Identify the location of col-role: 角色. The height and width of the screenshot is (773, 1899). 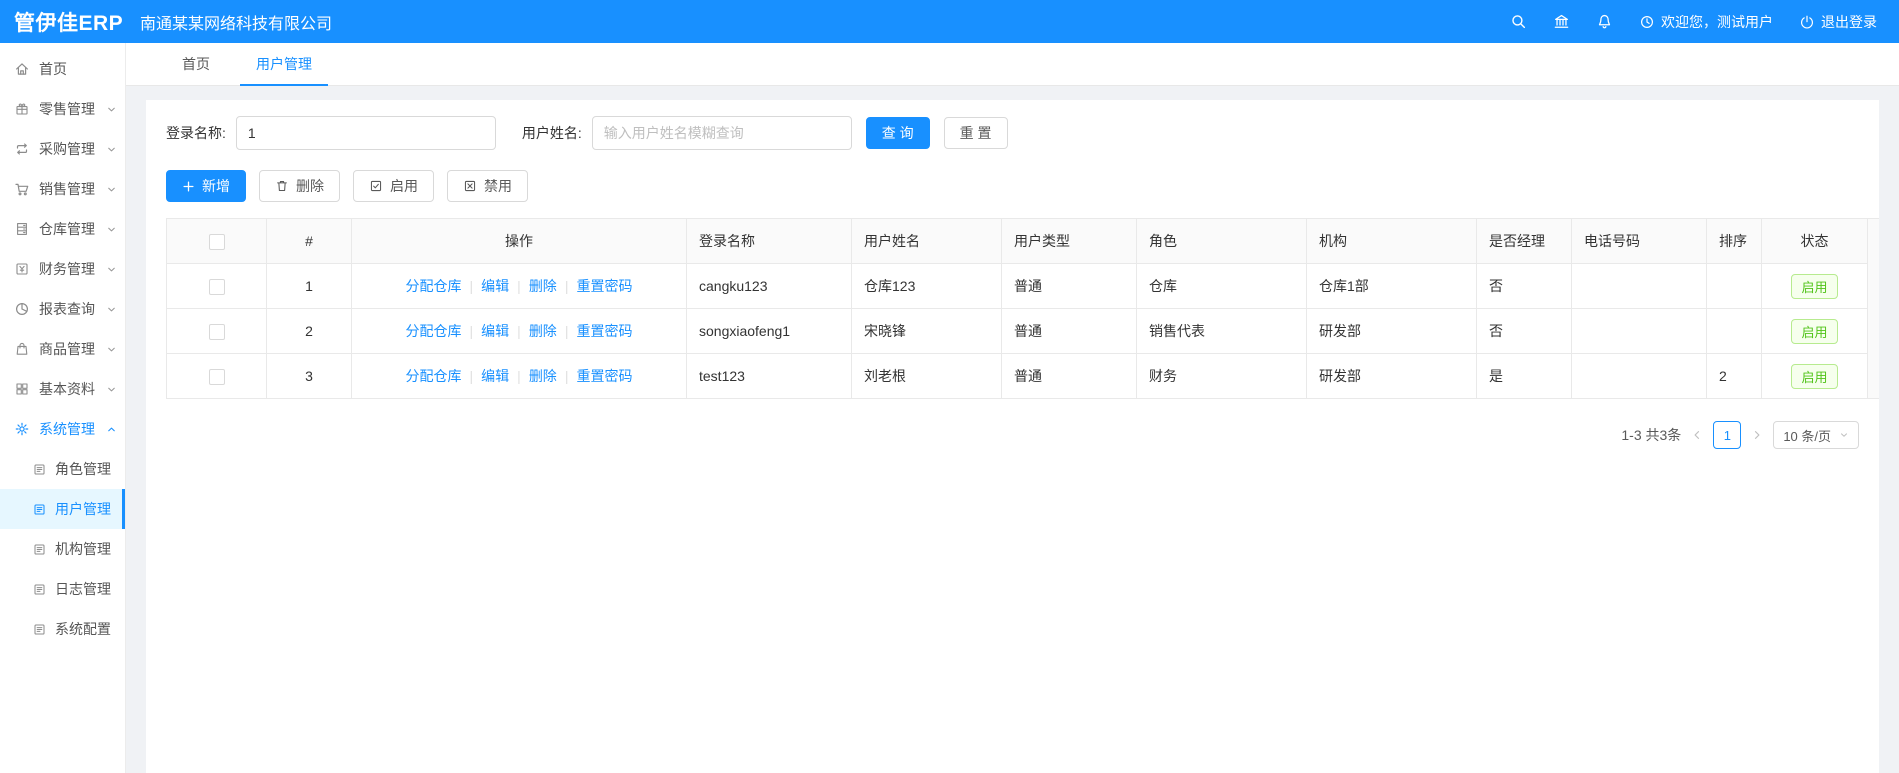
(1221, 241).